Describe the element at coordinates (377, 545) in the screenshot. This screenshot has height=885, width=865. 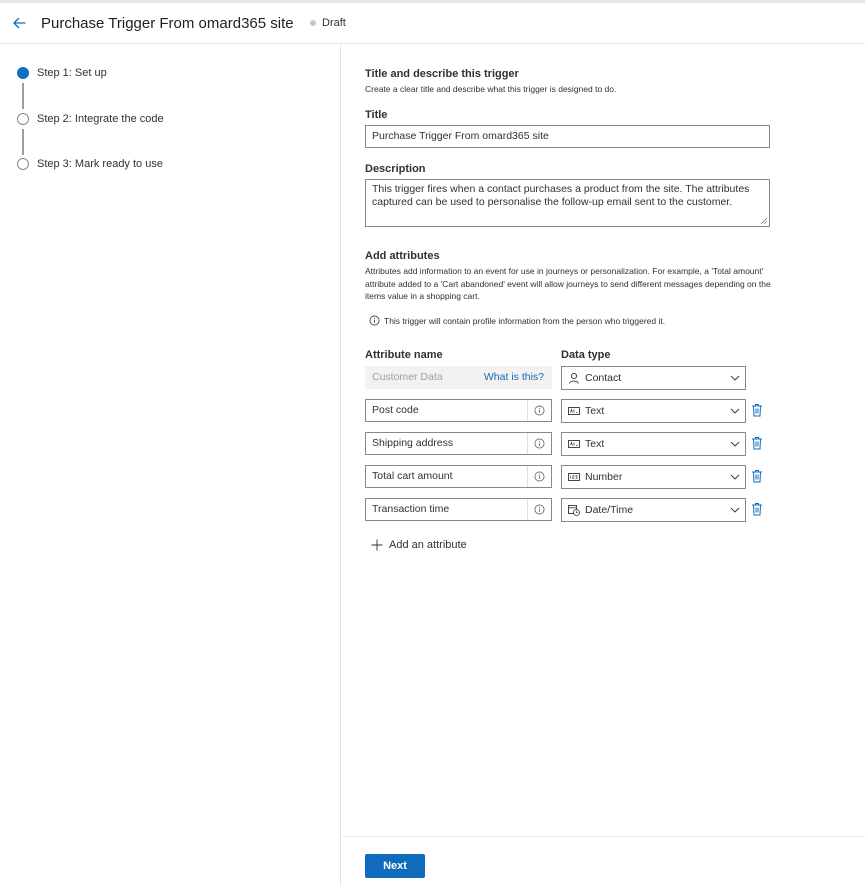
I see `plus-icon` at that location.